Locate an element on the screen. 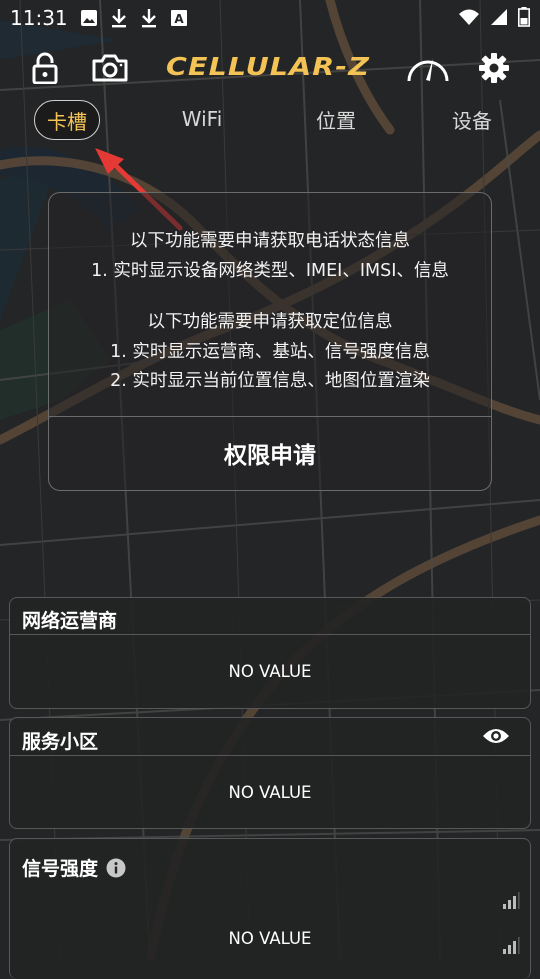  eye-icon is located at coordinates (496, 736).